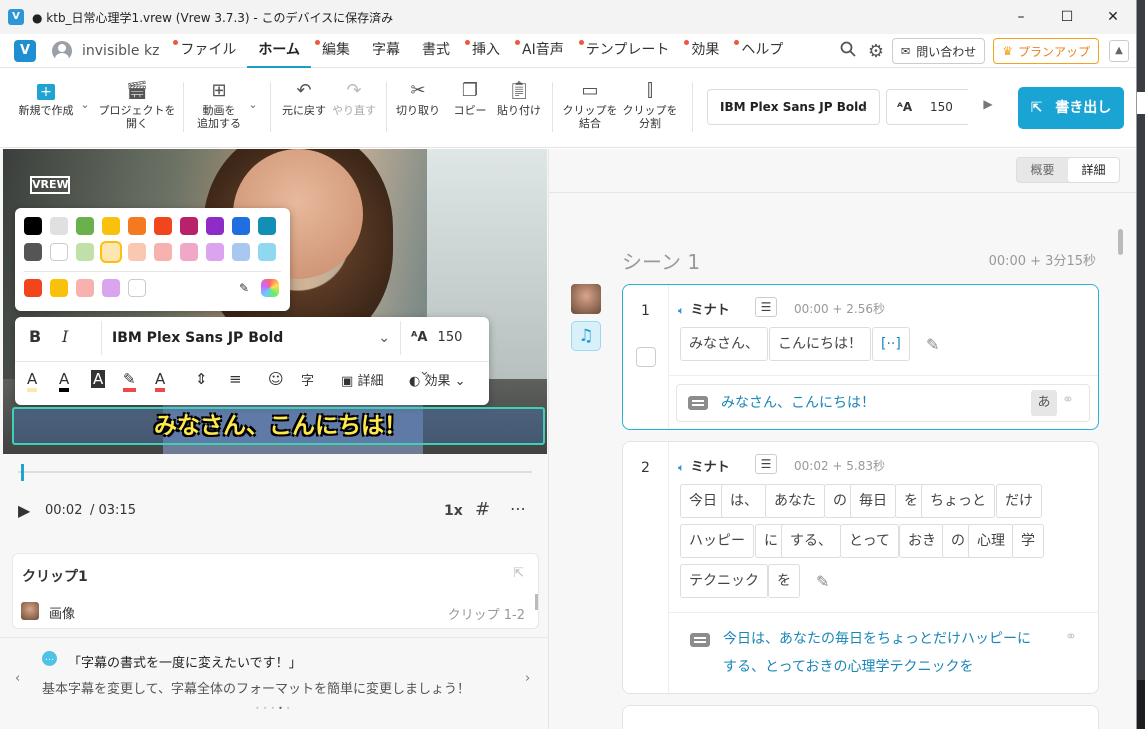 This screenshot has height=729, width=1145. Describe the element at coordinates (98, 379) in the screenshot. I see `background-color-icon: A` at that location.